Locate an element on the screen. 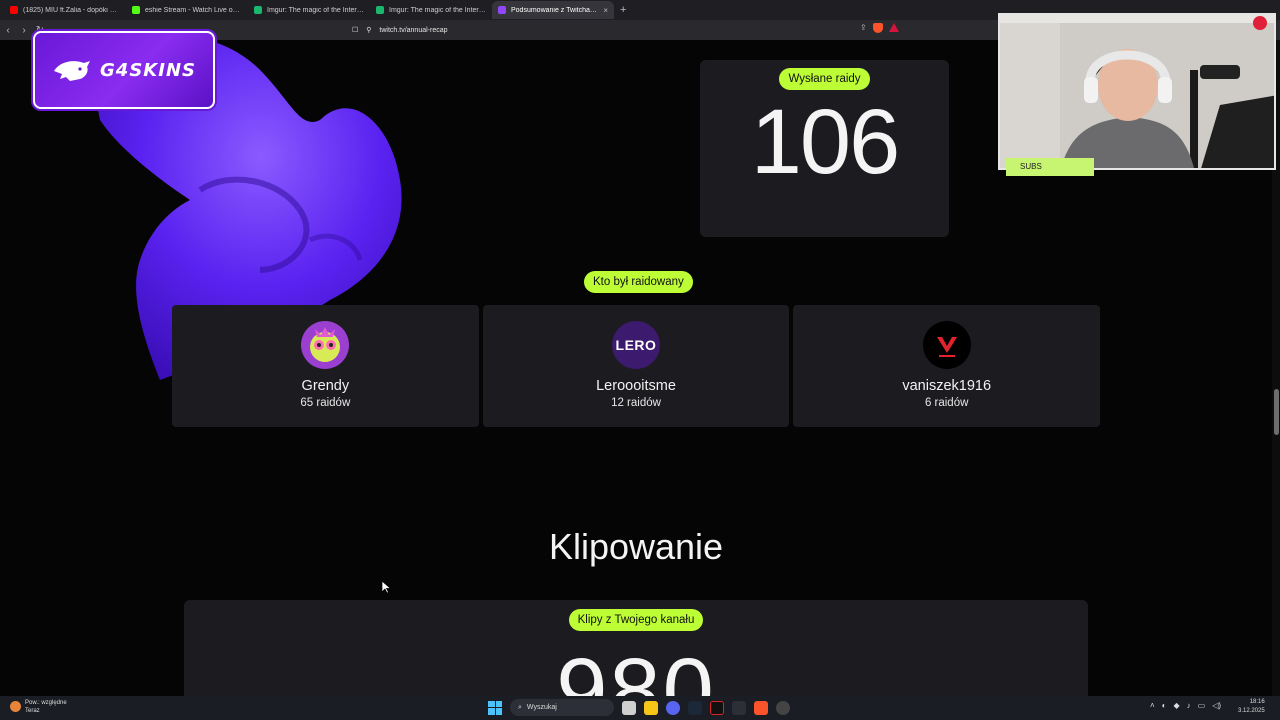 The height and width of the screenshot is (720, 1280). channel-avatar: LERO is located at coordinates (636, 345).